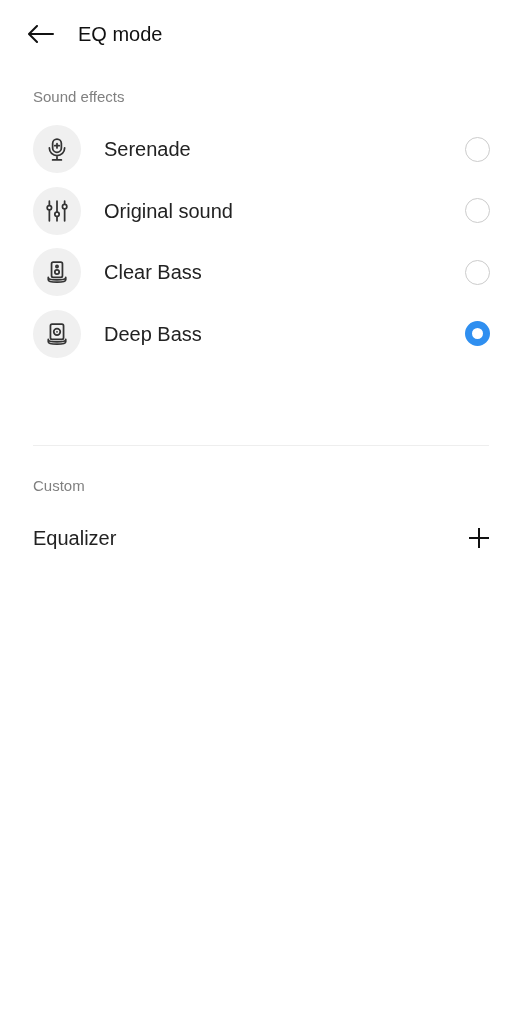 This screenshot has width=522, height=1024. I want to click on page-title: EQ mode, so click(120, 34).